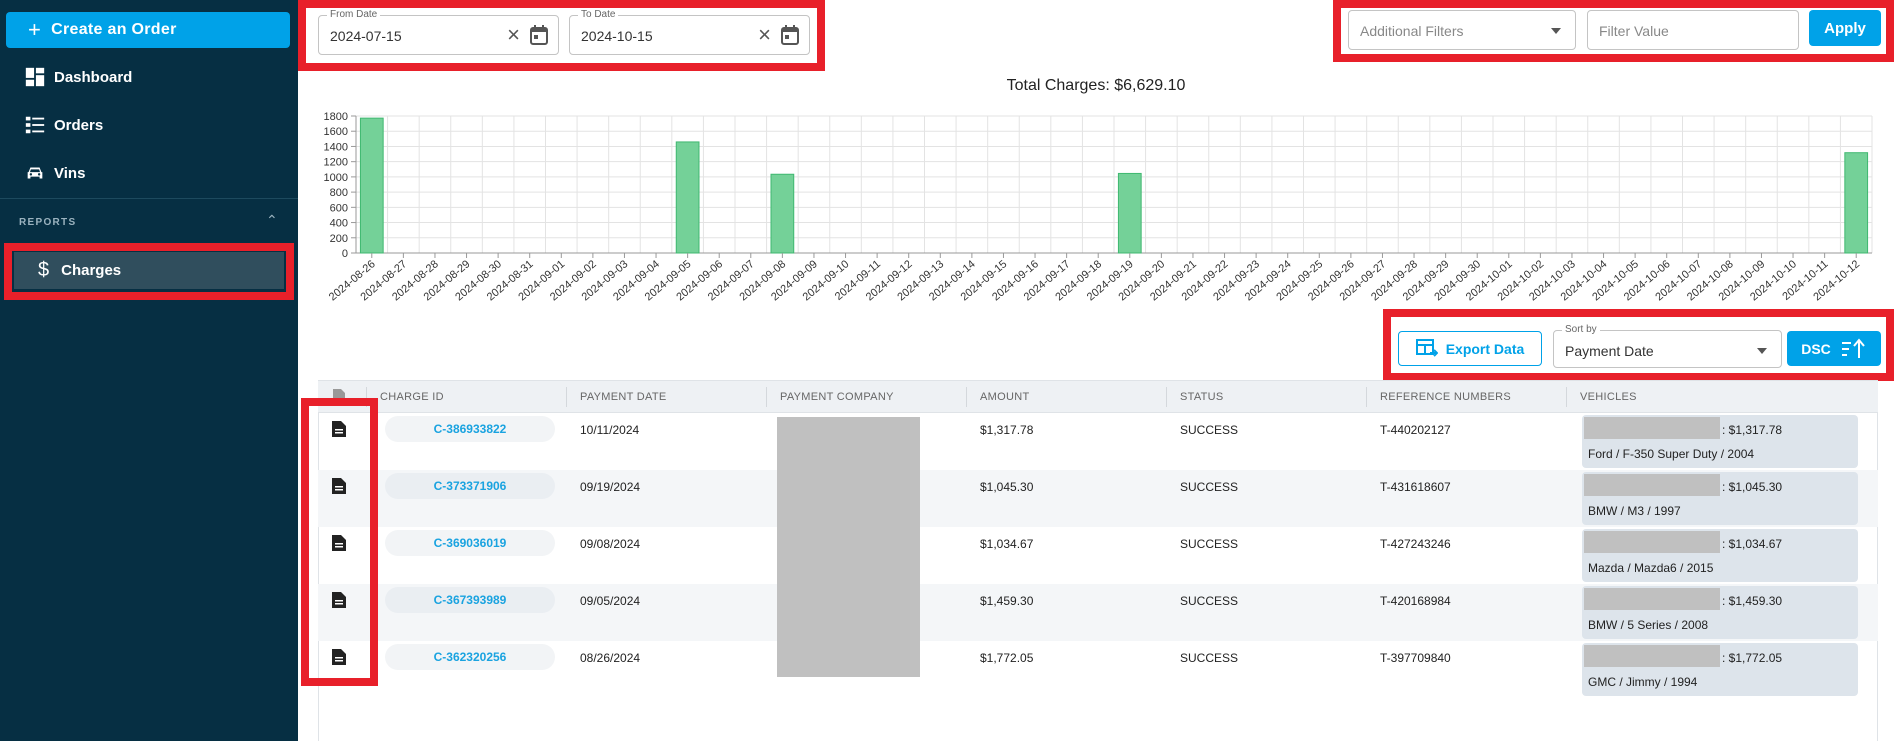 This screenshot has width=1894, height=741. Describe the element at coordinates (48, 222) in the screenshot. I see `reports-section-heading: REPORTS` at that location.